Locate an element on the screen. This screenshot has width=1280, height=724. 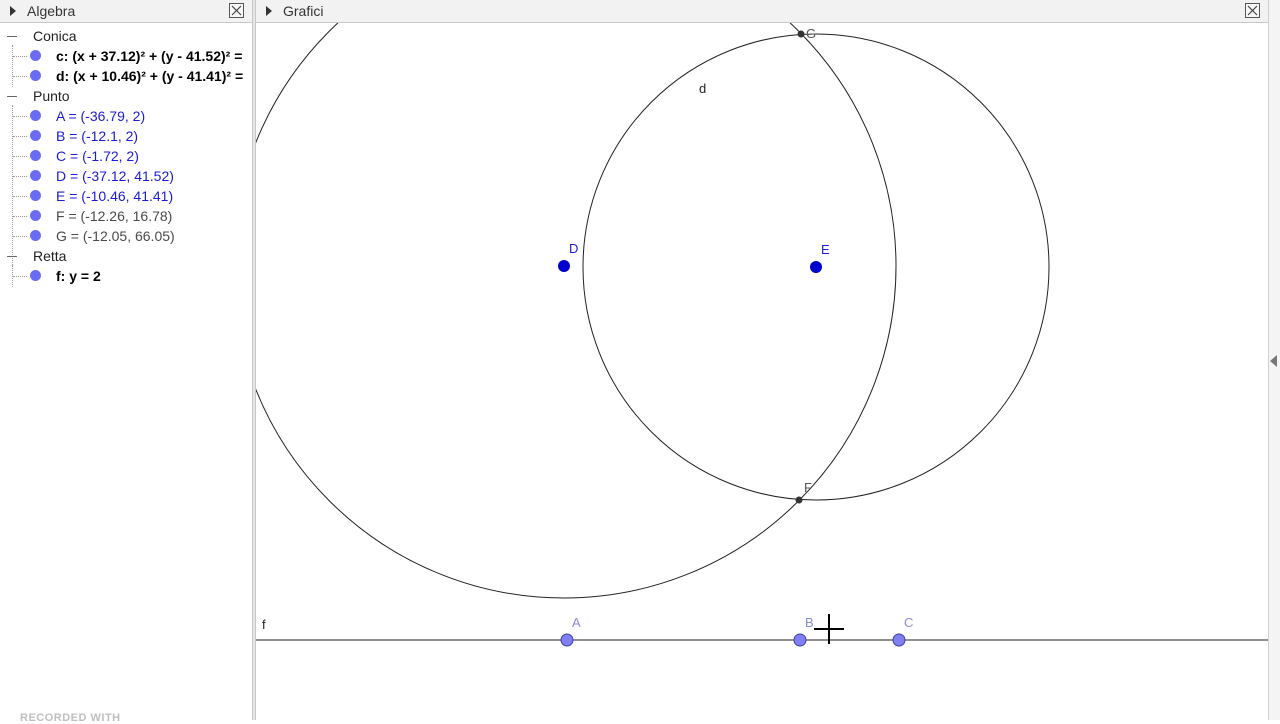
algebra-row-text: E = (-10.46, 41.41) is located at coordinates (115, 196).